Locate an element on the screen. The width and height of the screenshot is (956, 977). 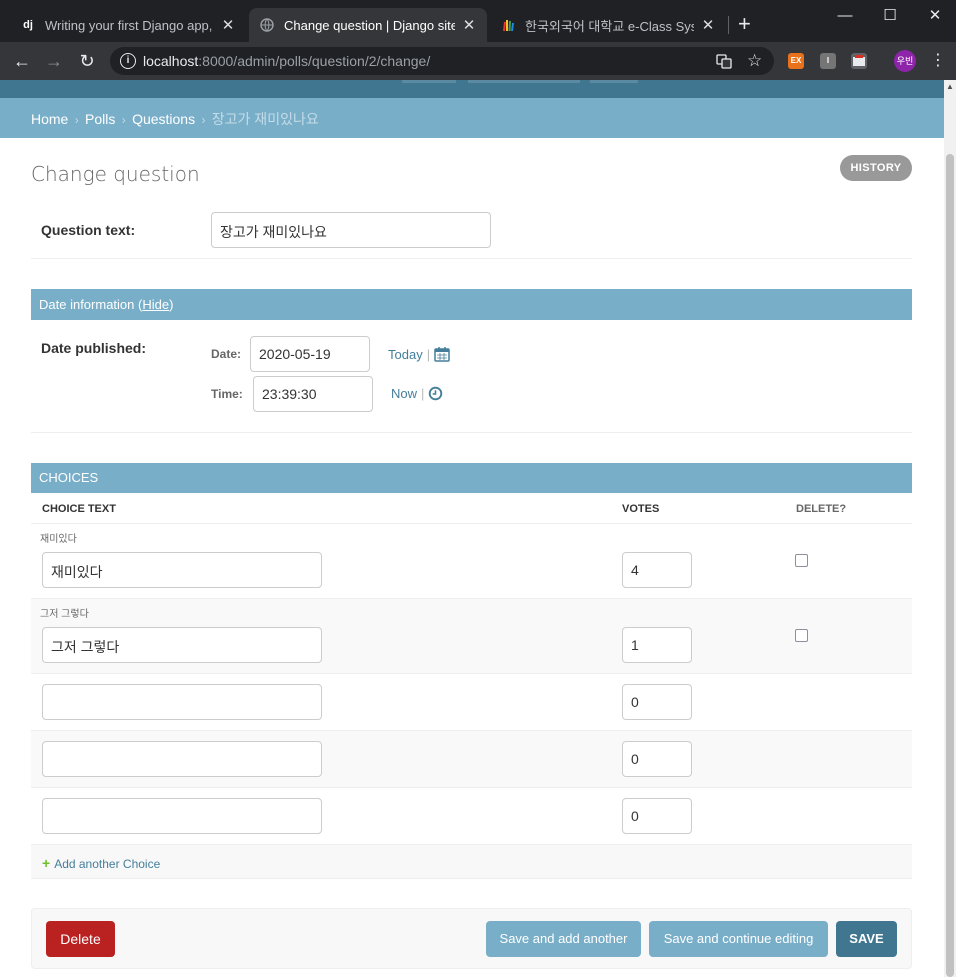
vertical-scrollbar: ▲ is located at coordinates (950, 528).